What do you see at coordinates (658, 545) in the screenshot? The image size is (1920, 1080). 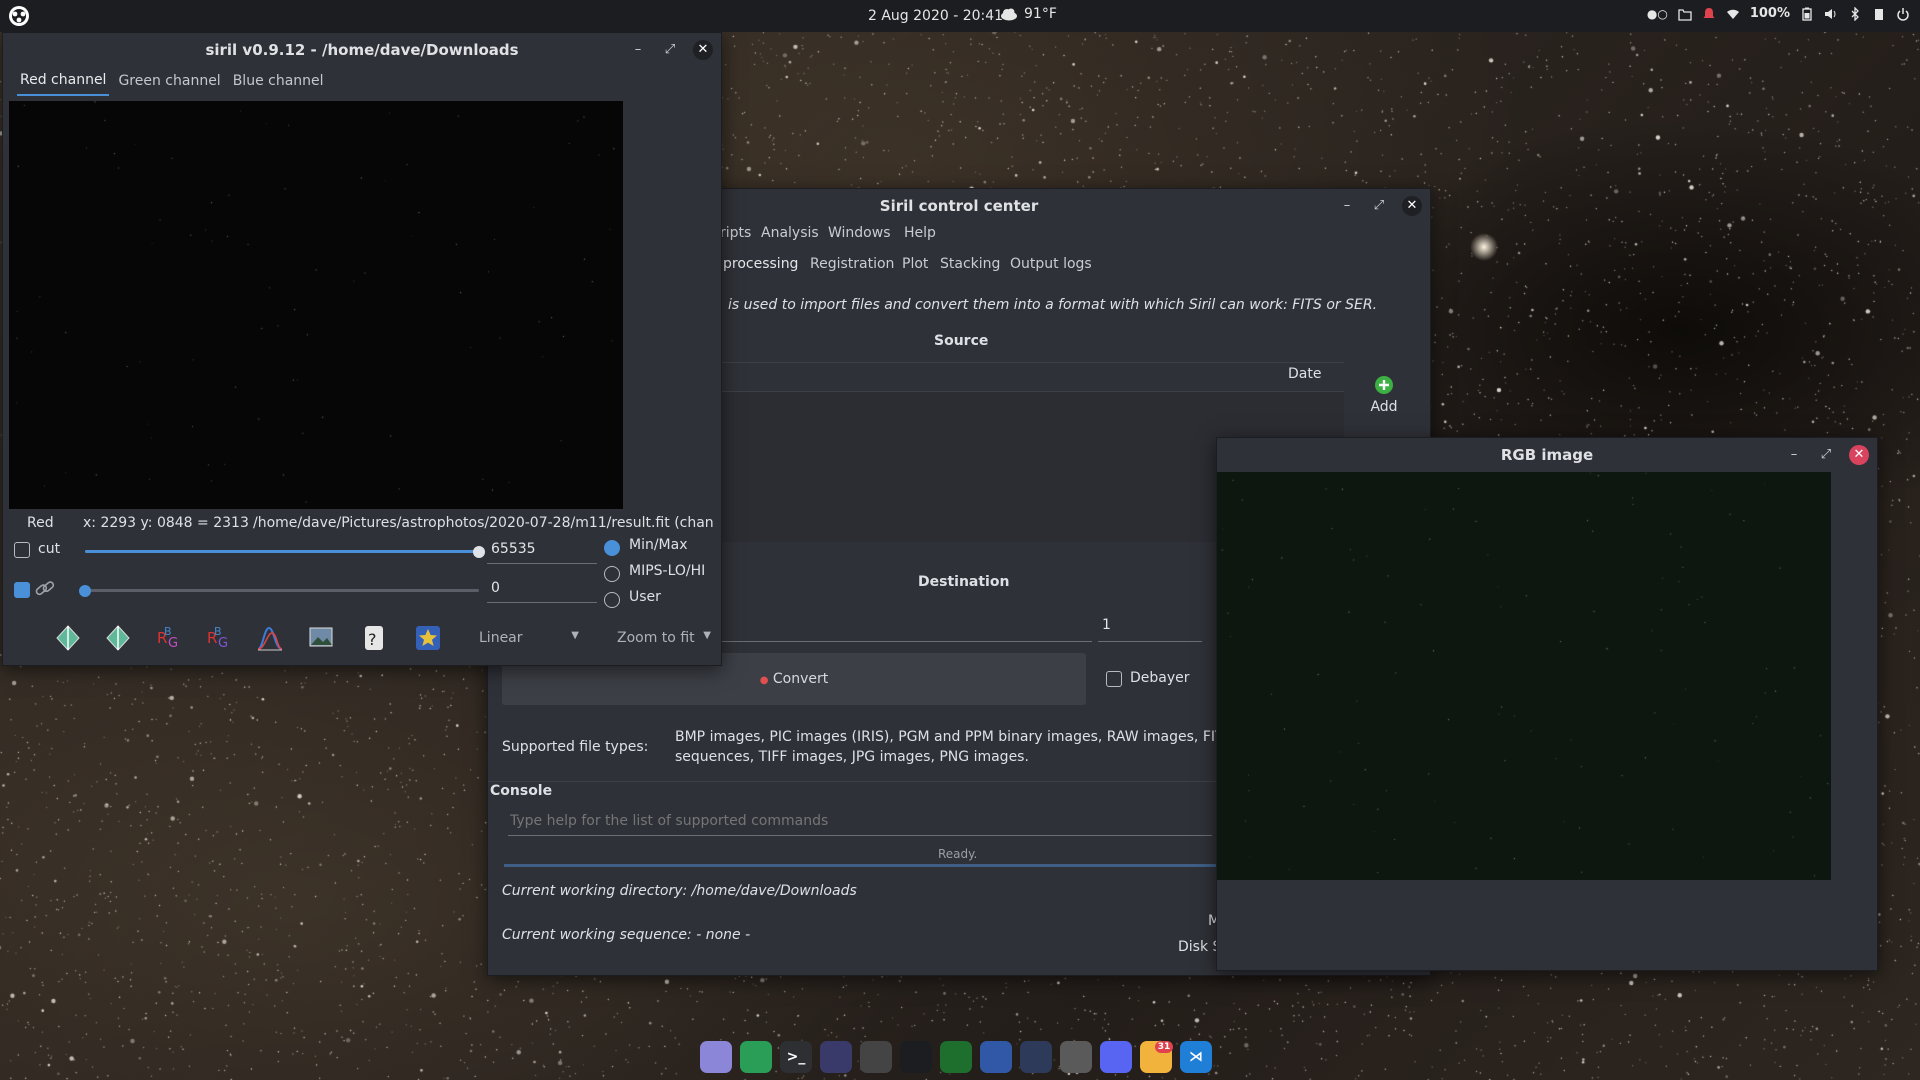 I see `scale-option-label: Min/Max` at bounding box center [658, 545].